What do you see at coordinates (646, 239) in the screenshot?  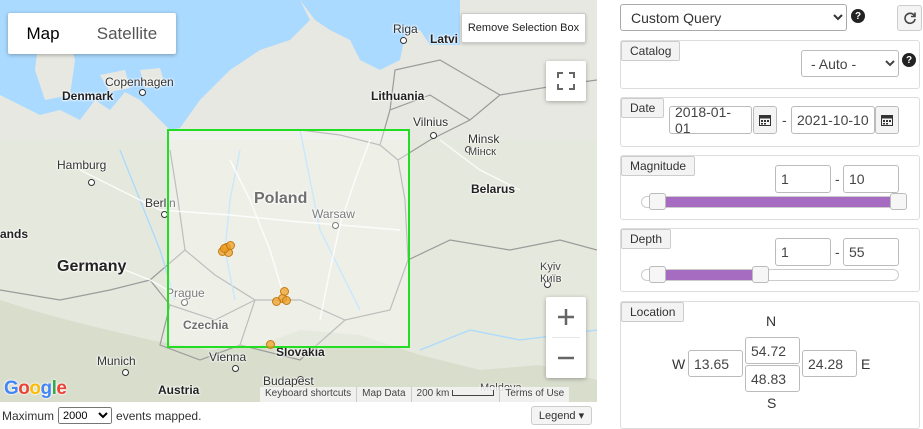 I see `depth-label: Depth` at bounding box center [646, 239].